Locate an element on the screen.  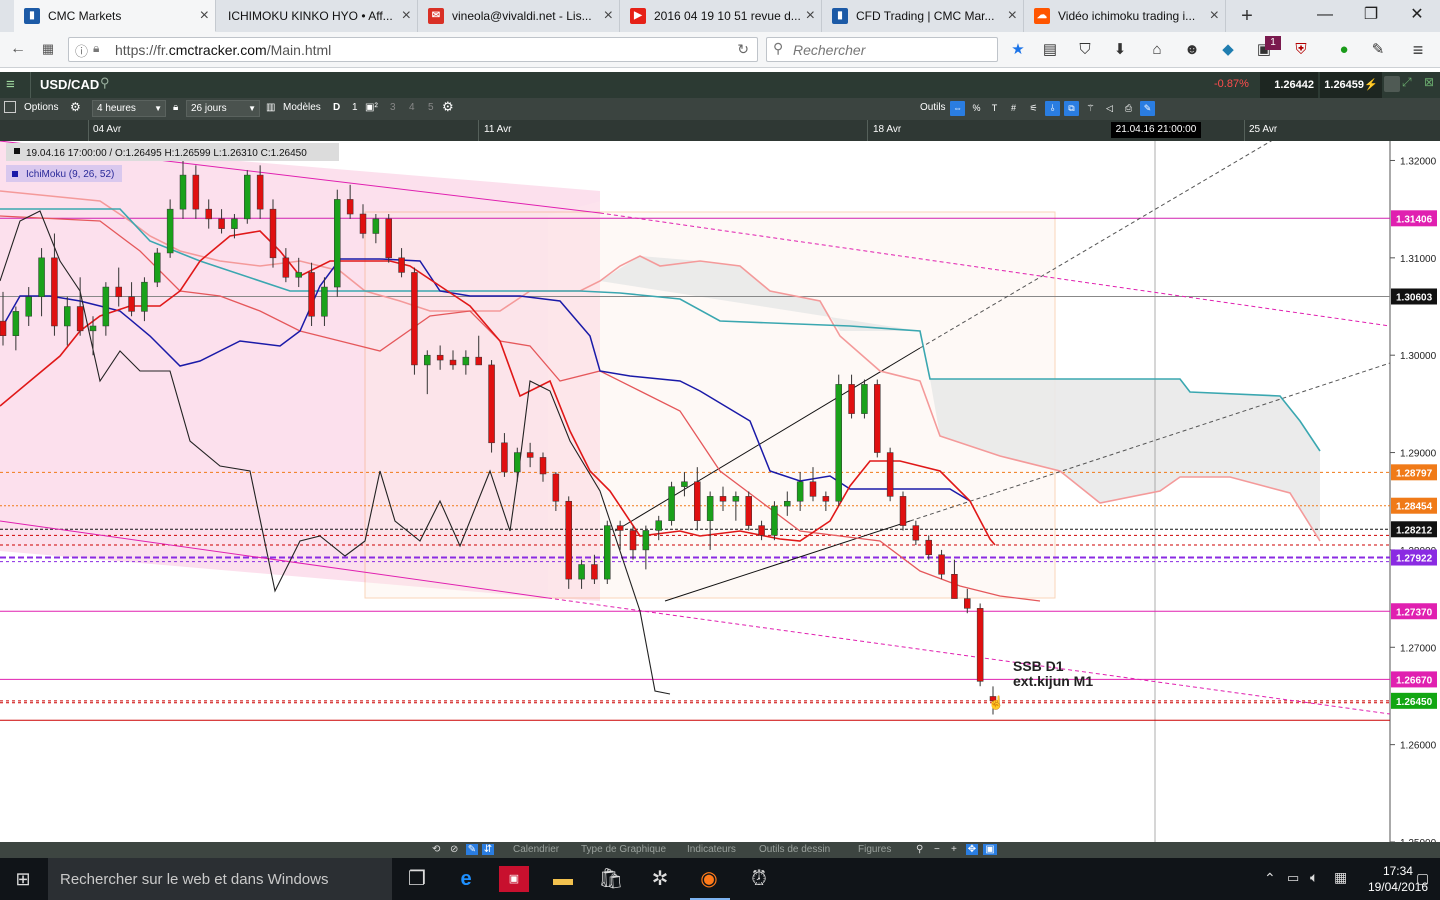
tab-soundcloud-video: ☁ Vidéo ichimoku trading i... × is located at coordinates (1125, 16).